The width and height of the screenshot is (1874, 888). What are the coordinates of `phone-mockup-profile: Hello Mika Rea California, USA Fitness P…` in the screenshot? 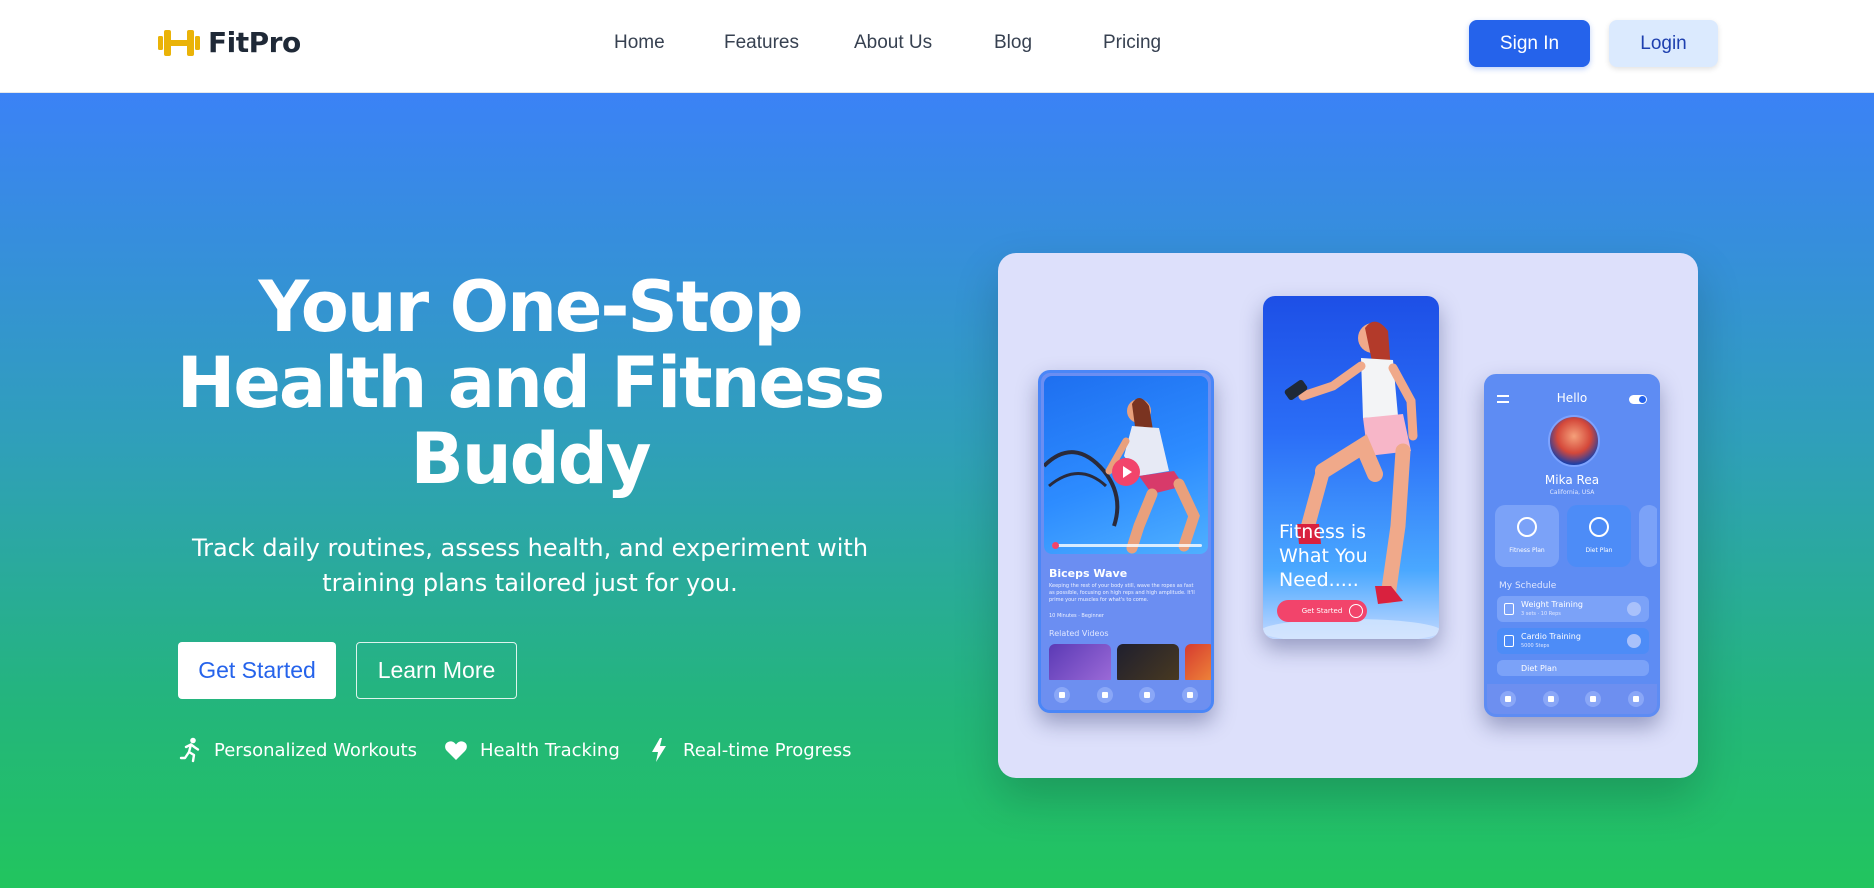 It's located at (1572, 545).